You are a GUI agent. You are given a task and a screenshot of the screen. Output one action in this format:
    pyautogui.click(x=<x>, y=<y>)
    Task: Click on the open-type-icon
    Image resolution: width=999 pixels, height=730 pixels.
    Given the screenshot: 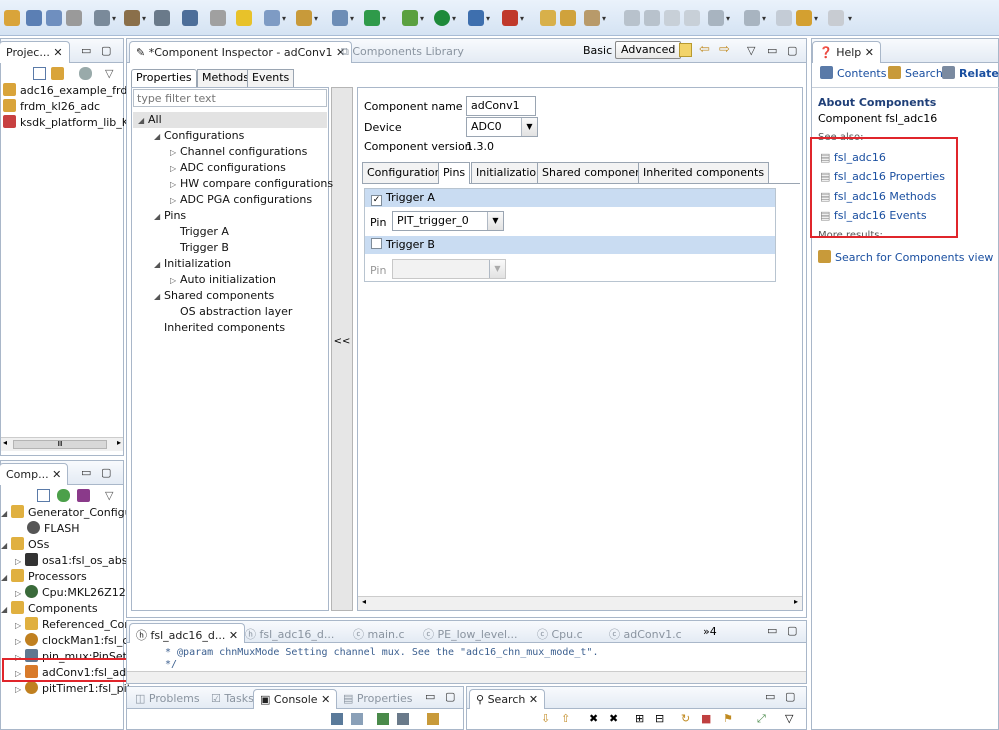 What is the action you would take?
    pyautogui.click(x=568, y=18)
    